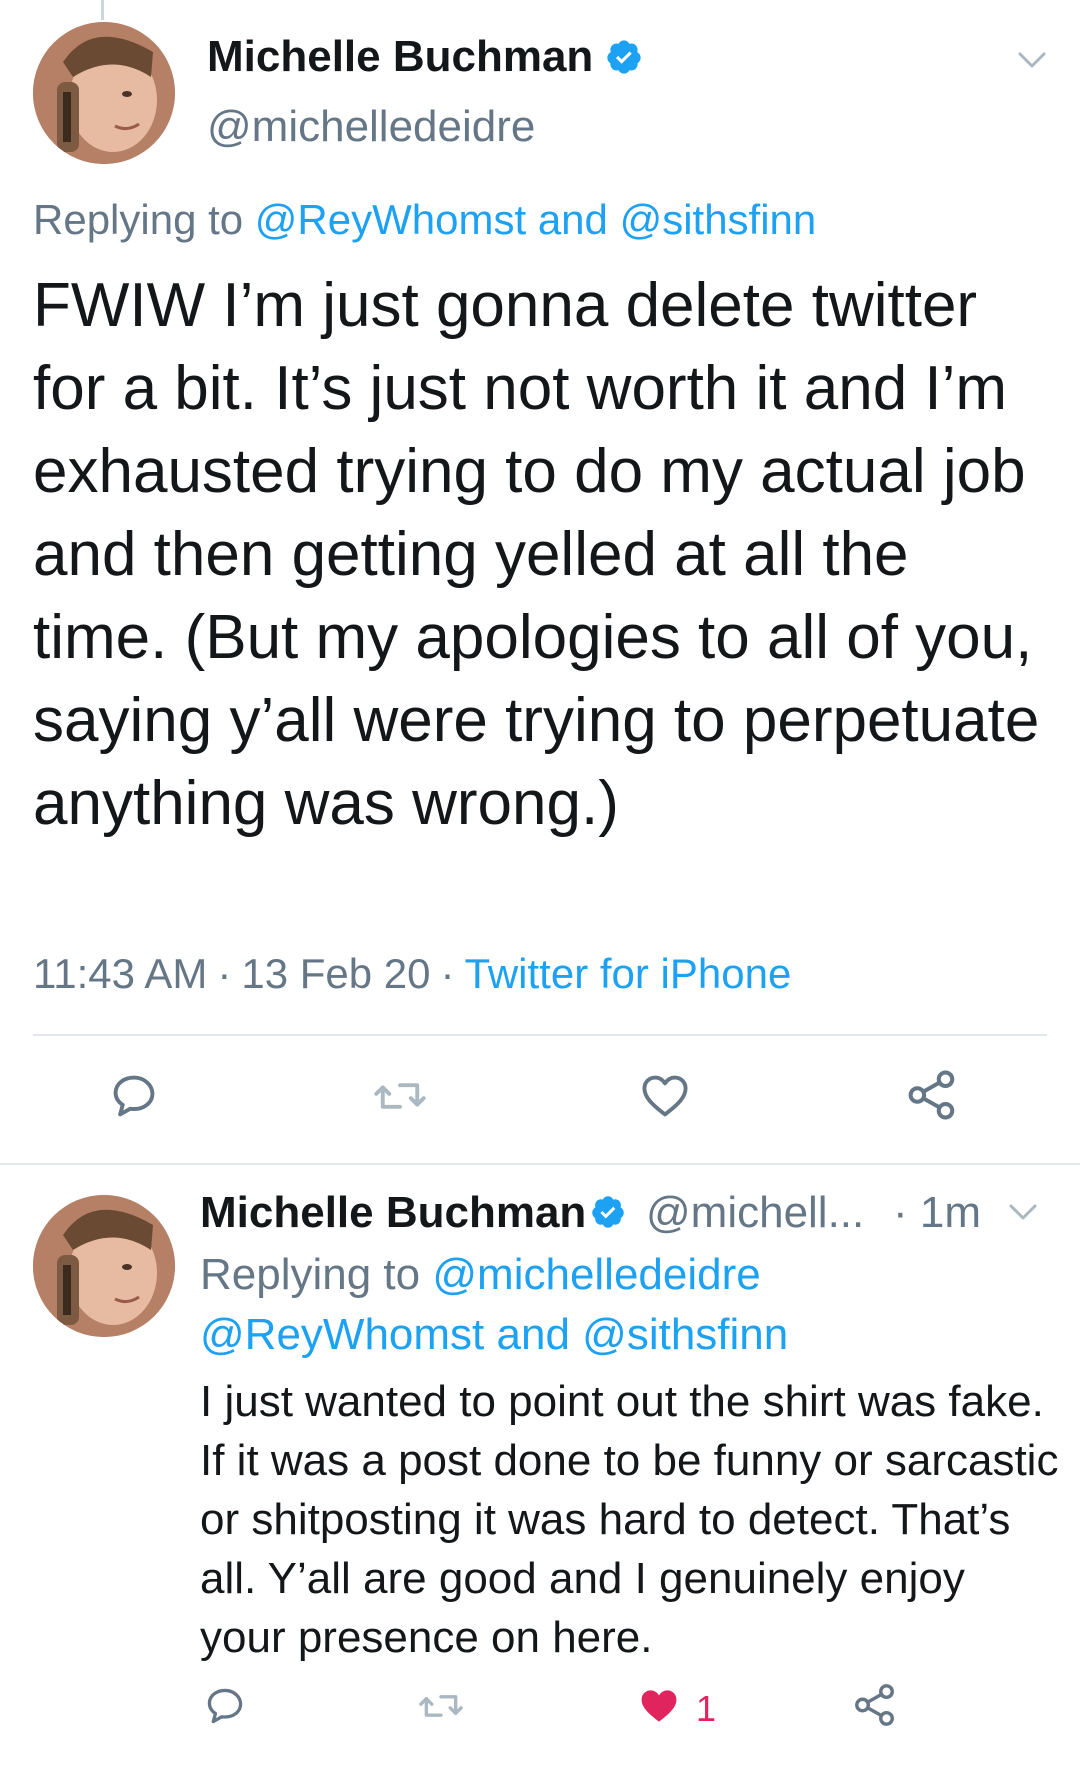 The height and width of the screenshot is (1774, 1080). What do you see at coordinates (120, 973) in the screenshot?
I see `tweet-time: 11:43 AM` at bounding box center [120, 973].